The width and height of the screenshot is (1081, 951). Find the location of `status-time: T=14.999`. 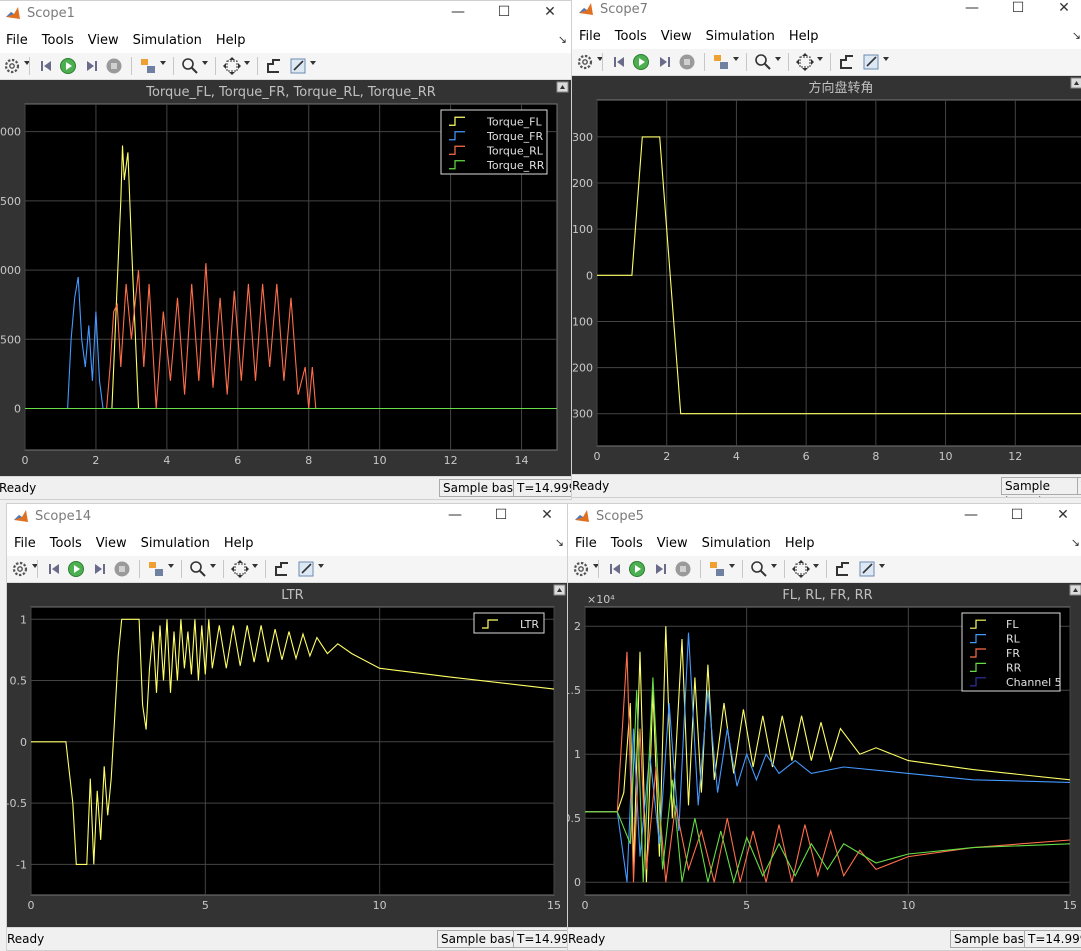

status-time: T=14.999 is located at coordinates (540, 939).